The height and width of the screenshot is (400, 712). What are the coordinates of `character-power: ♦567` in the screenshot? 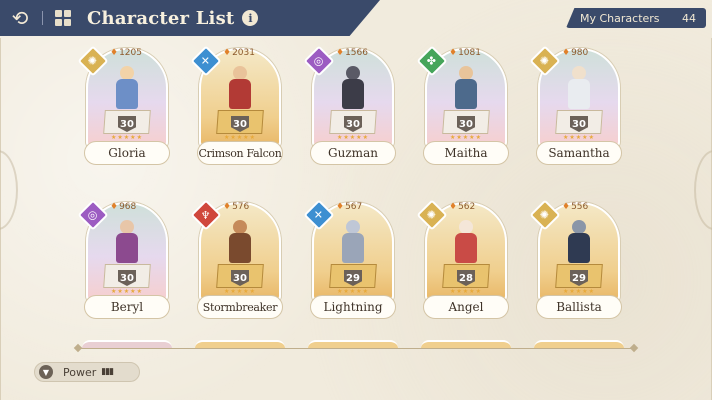 It's located at (349, 207).